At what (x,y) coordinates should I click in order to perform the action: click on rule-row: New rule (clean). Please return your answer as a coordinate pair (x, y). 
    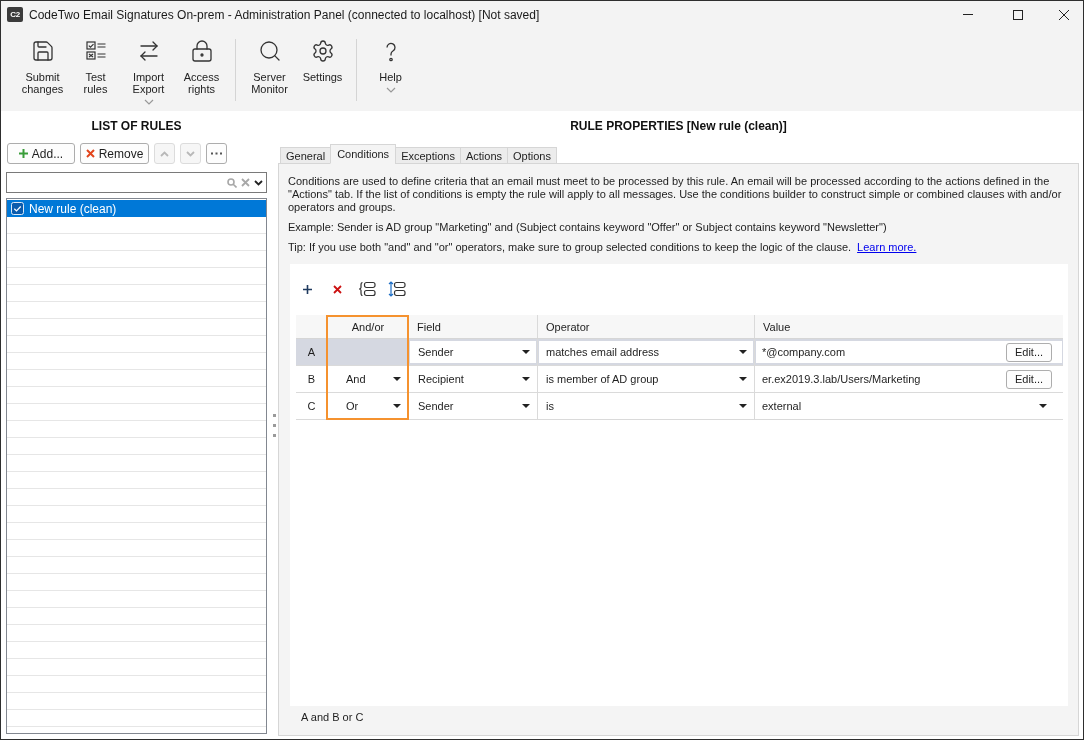
    Looking at the image, I should click on (136, 208).